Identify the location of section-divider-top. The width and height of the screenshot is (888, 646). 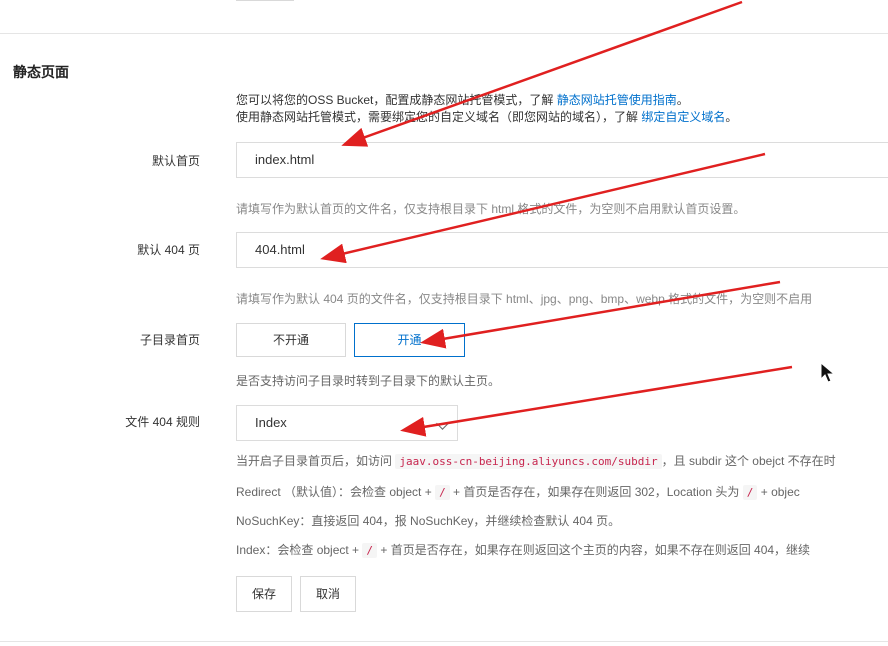
(444, 33).